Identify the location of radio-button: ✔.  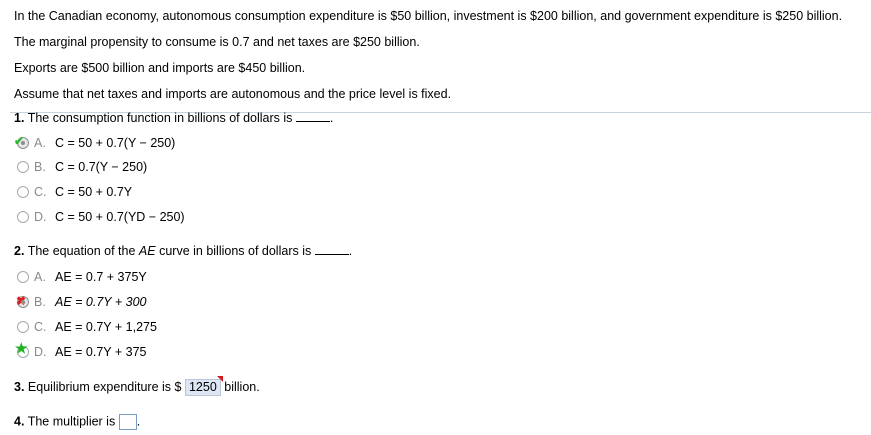
(21, 141).